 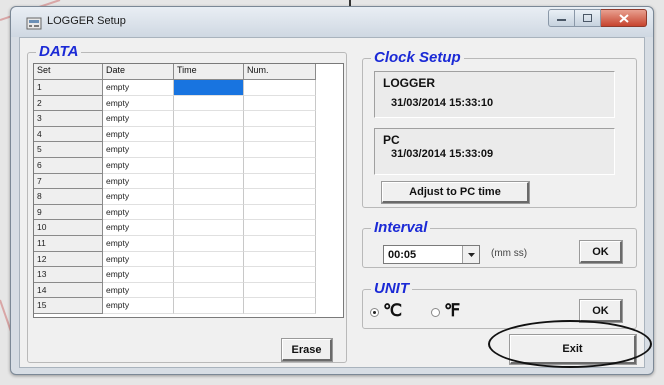 What do you see at coordinates (435, 312) in the screenshot?
I see `fahrenheit-radio` at bounding box center [435, 312].